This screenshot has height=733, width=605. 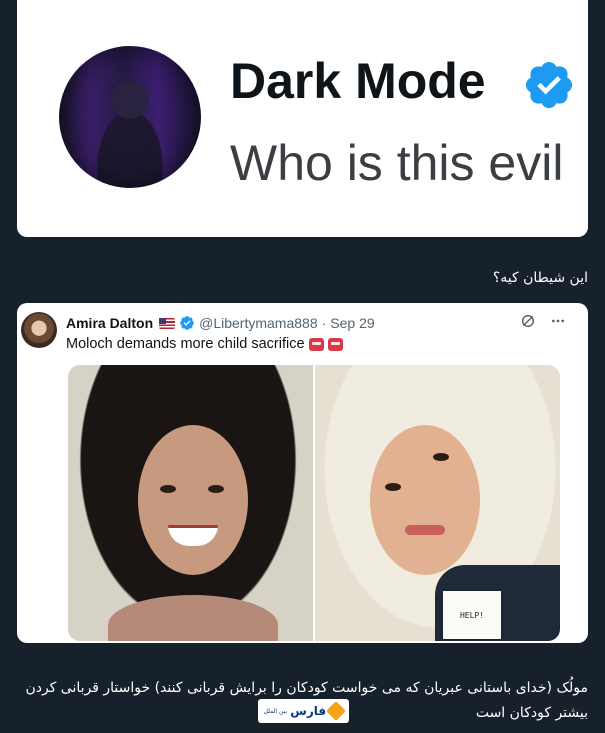 What do you see at coordinates (558, 321) in the screenshot?
I see `more-options-icon` at bounding box center [558, 321].